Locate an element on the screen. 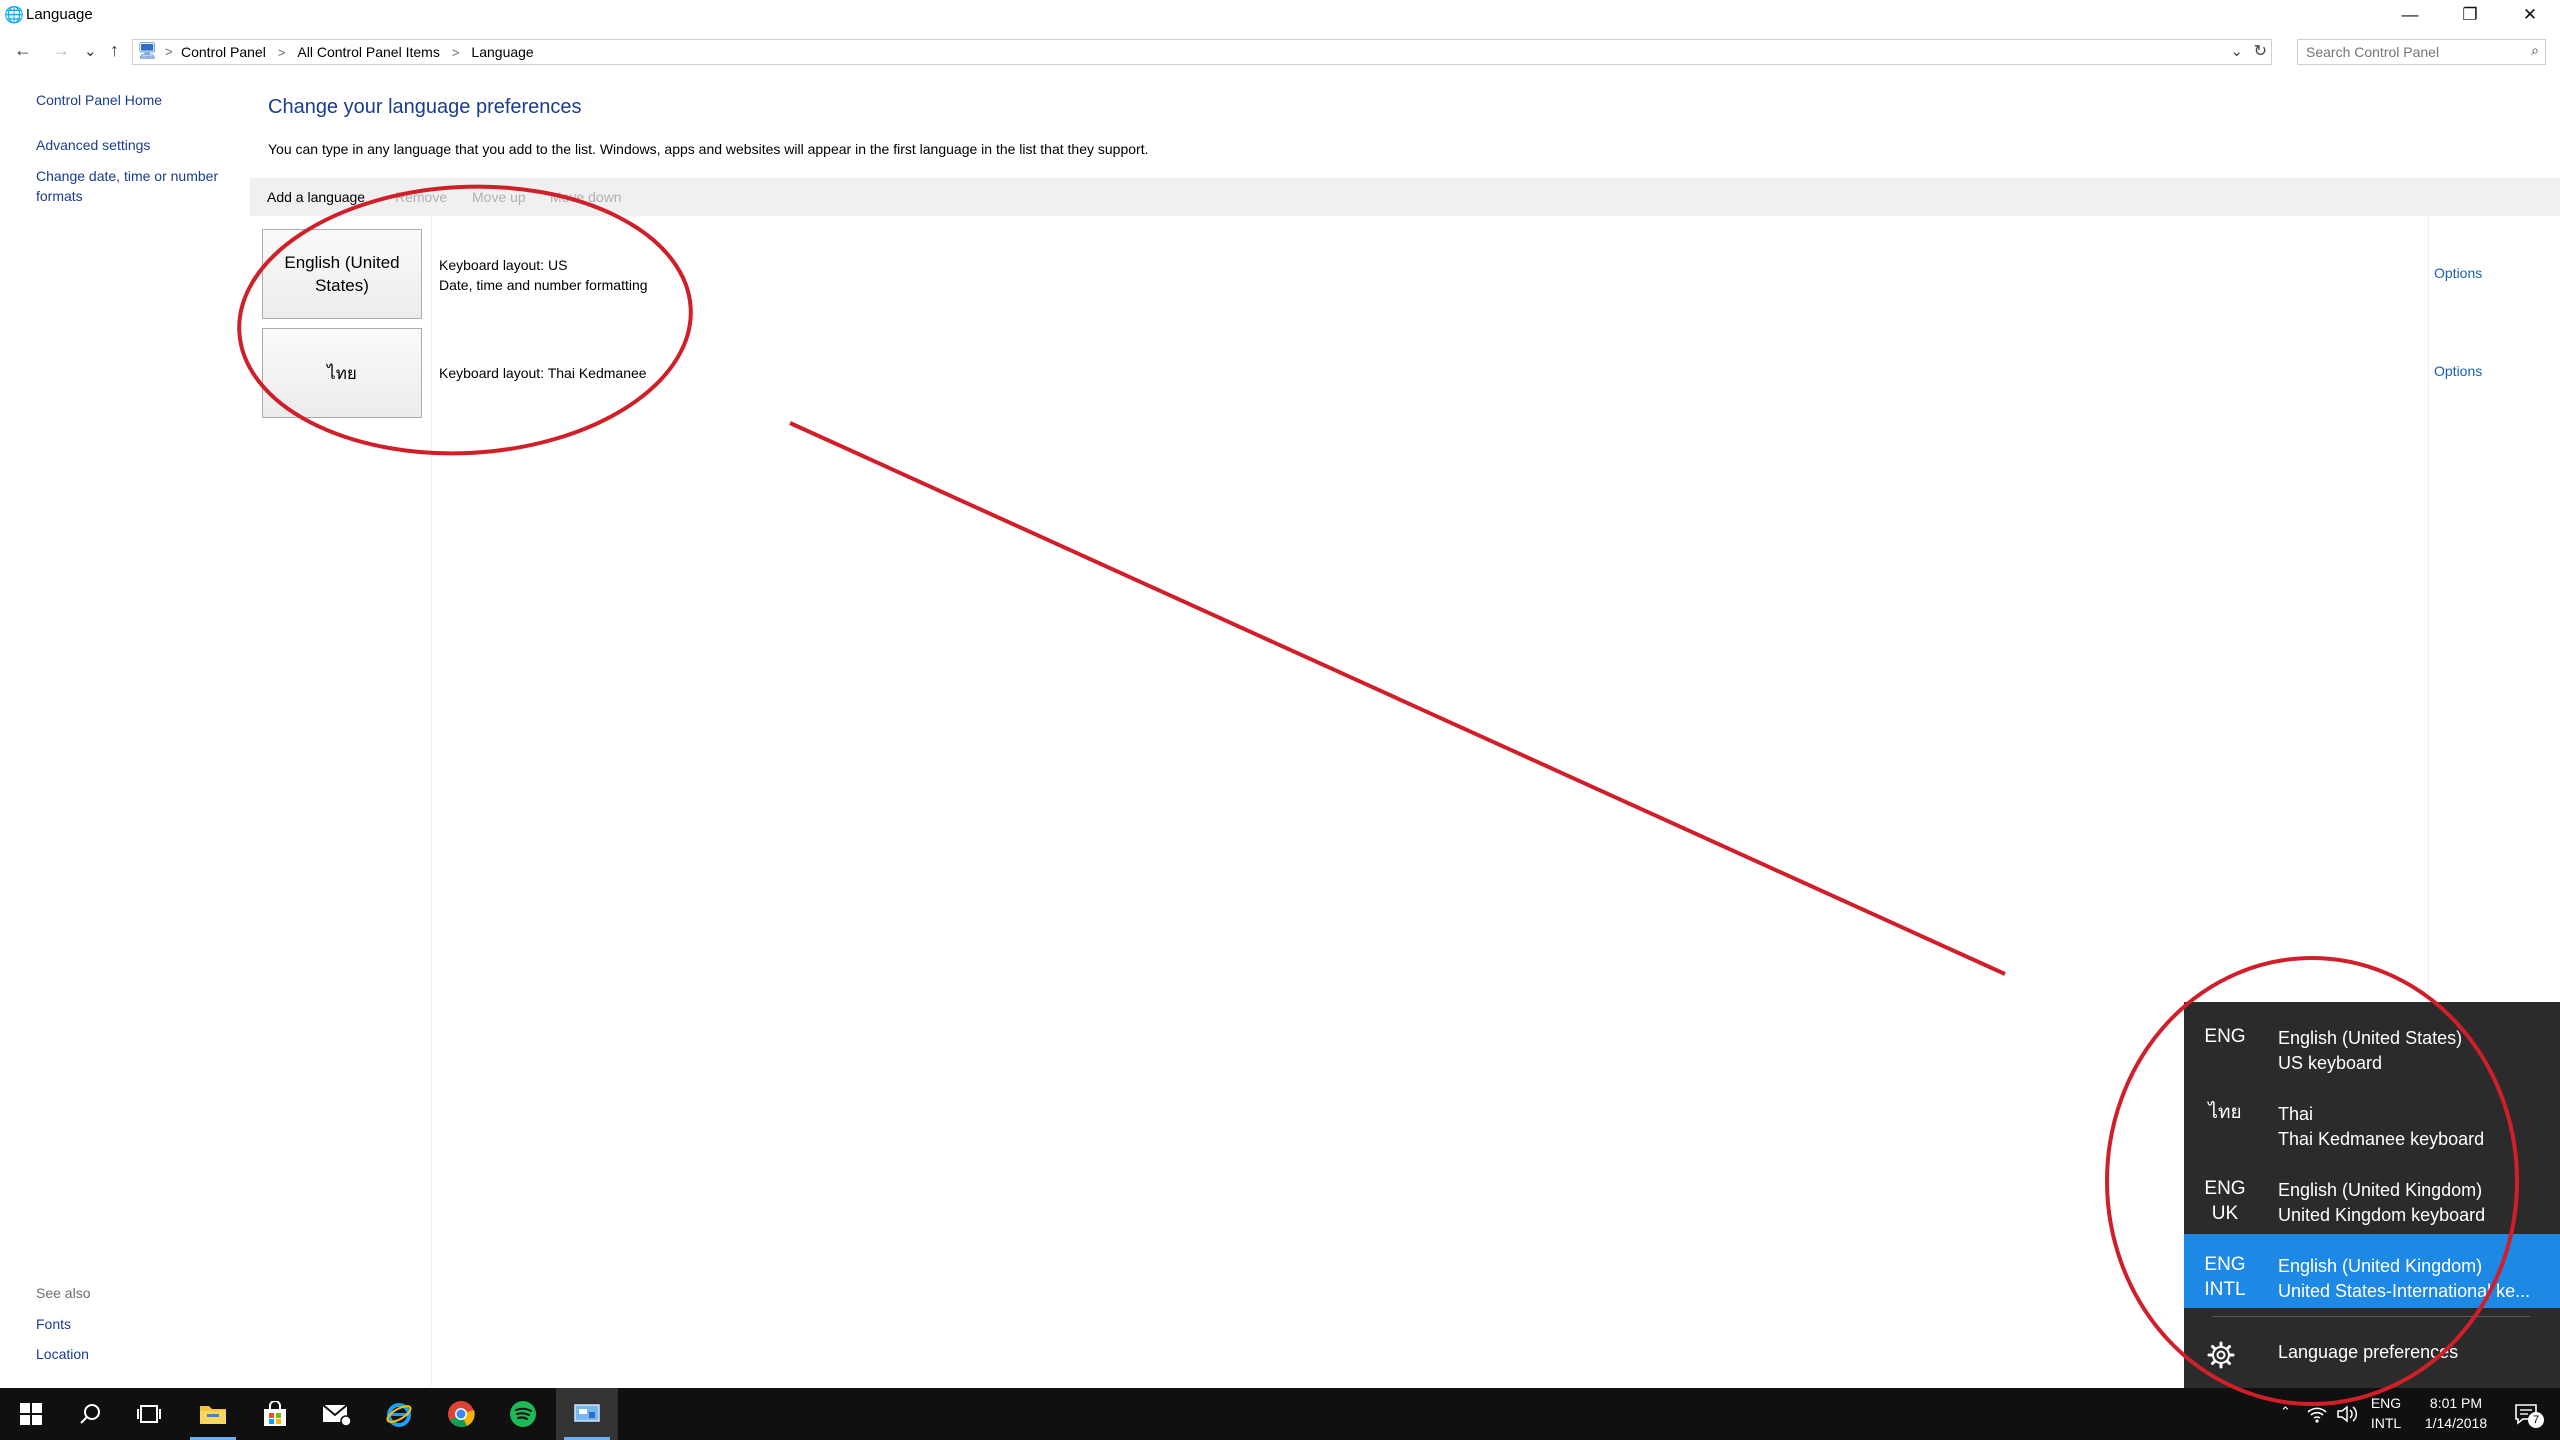 The image size is (2560, 1440). control-panel-taskbar-button is located at coordinates (587, 1414).